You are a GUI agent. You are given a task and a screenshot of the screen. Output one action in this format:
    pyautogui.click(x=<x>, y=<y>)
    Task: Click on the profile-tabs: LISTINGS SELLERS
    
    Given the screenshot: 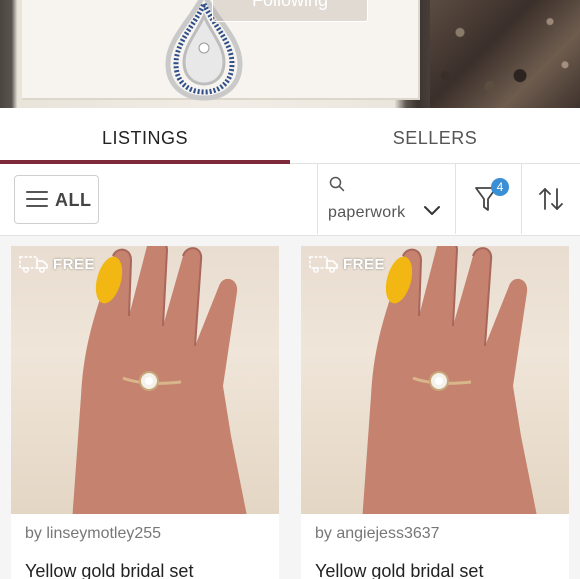 What is the action you would take?
    pyautogui.click(x=290, y=136)
    